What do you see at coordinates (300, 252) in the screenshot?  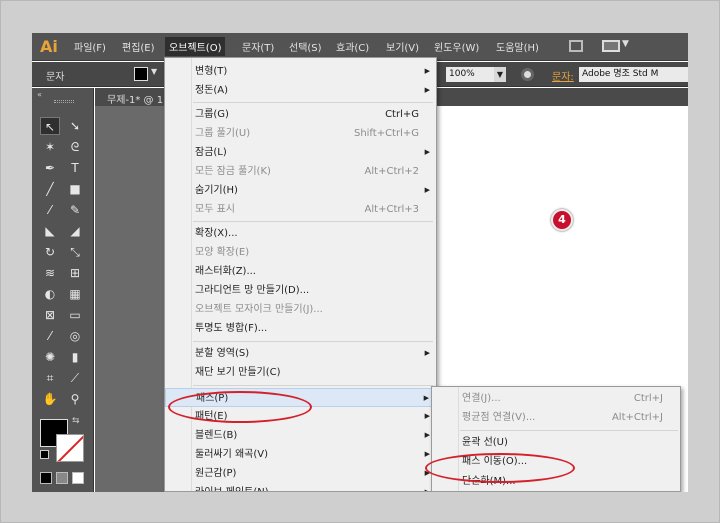 I see `menu-item-expand-appearance: 모양 확장(E)` at bounding box center [300, 252].